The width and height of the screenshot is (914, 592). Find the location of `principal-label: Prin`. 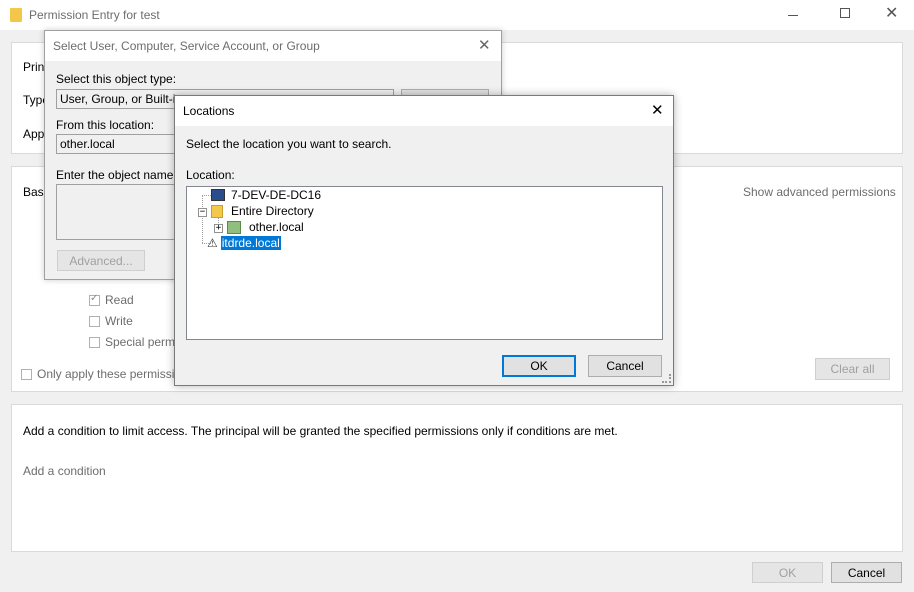

principal-label: Prin is located at coordinates (34, 67).